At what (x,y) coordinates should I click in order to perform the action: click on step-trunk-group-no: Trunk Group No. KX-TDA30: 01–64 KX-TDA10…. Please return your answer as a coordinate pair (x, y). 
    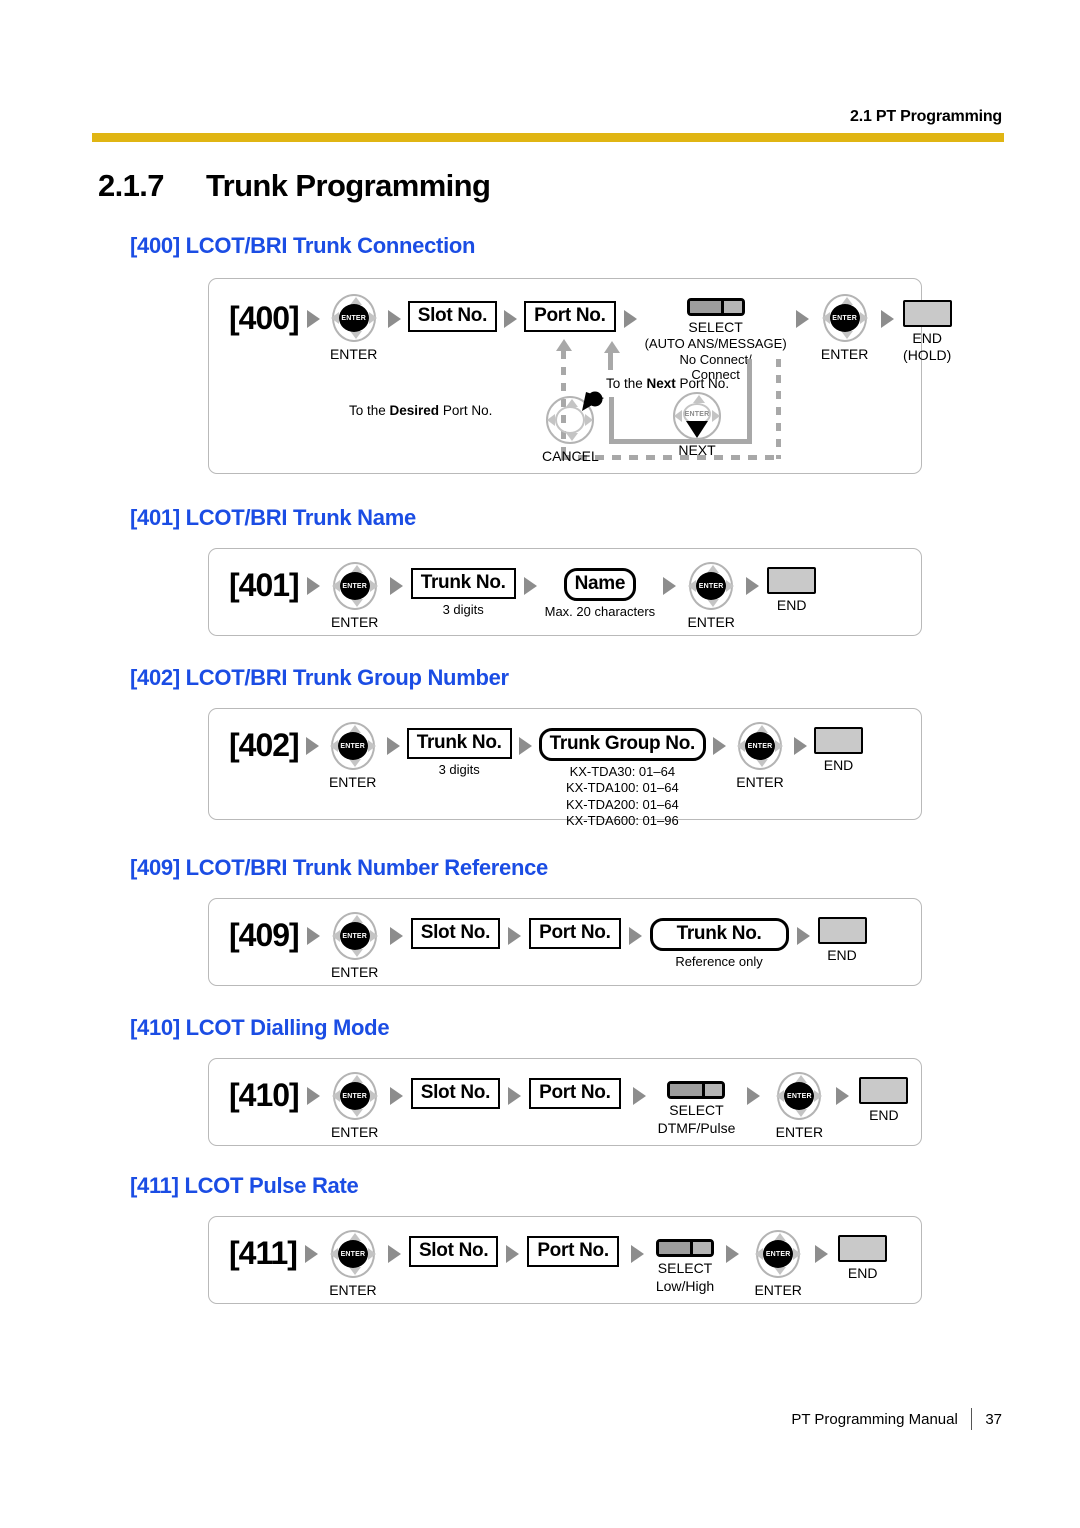
    Looking at the image, I should click on (622, 774).